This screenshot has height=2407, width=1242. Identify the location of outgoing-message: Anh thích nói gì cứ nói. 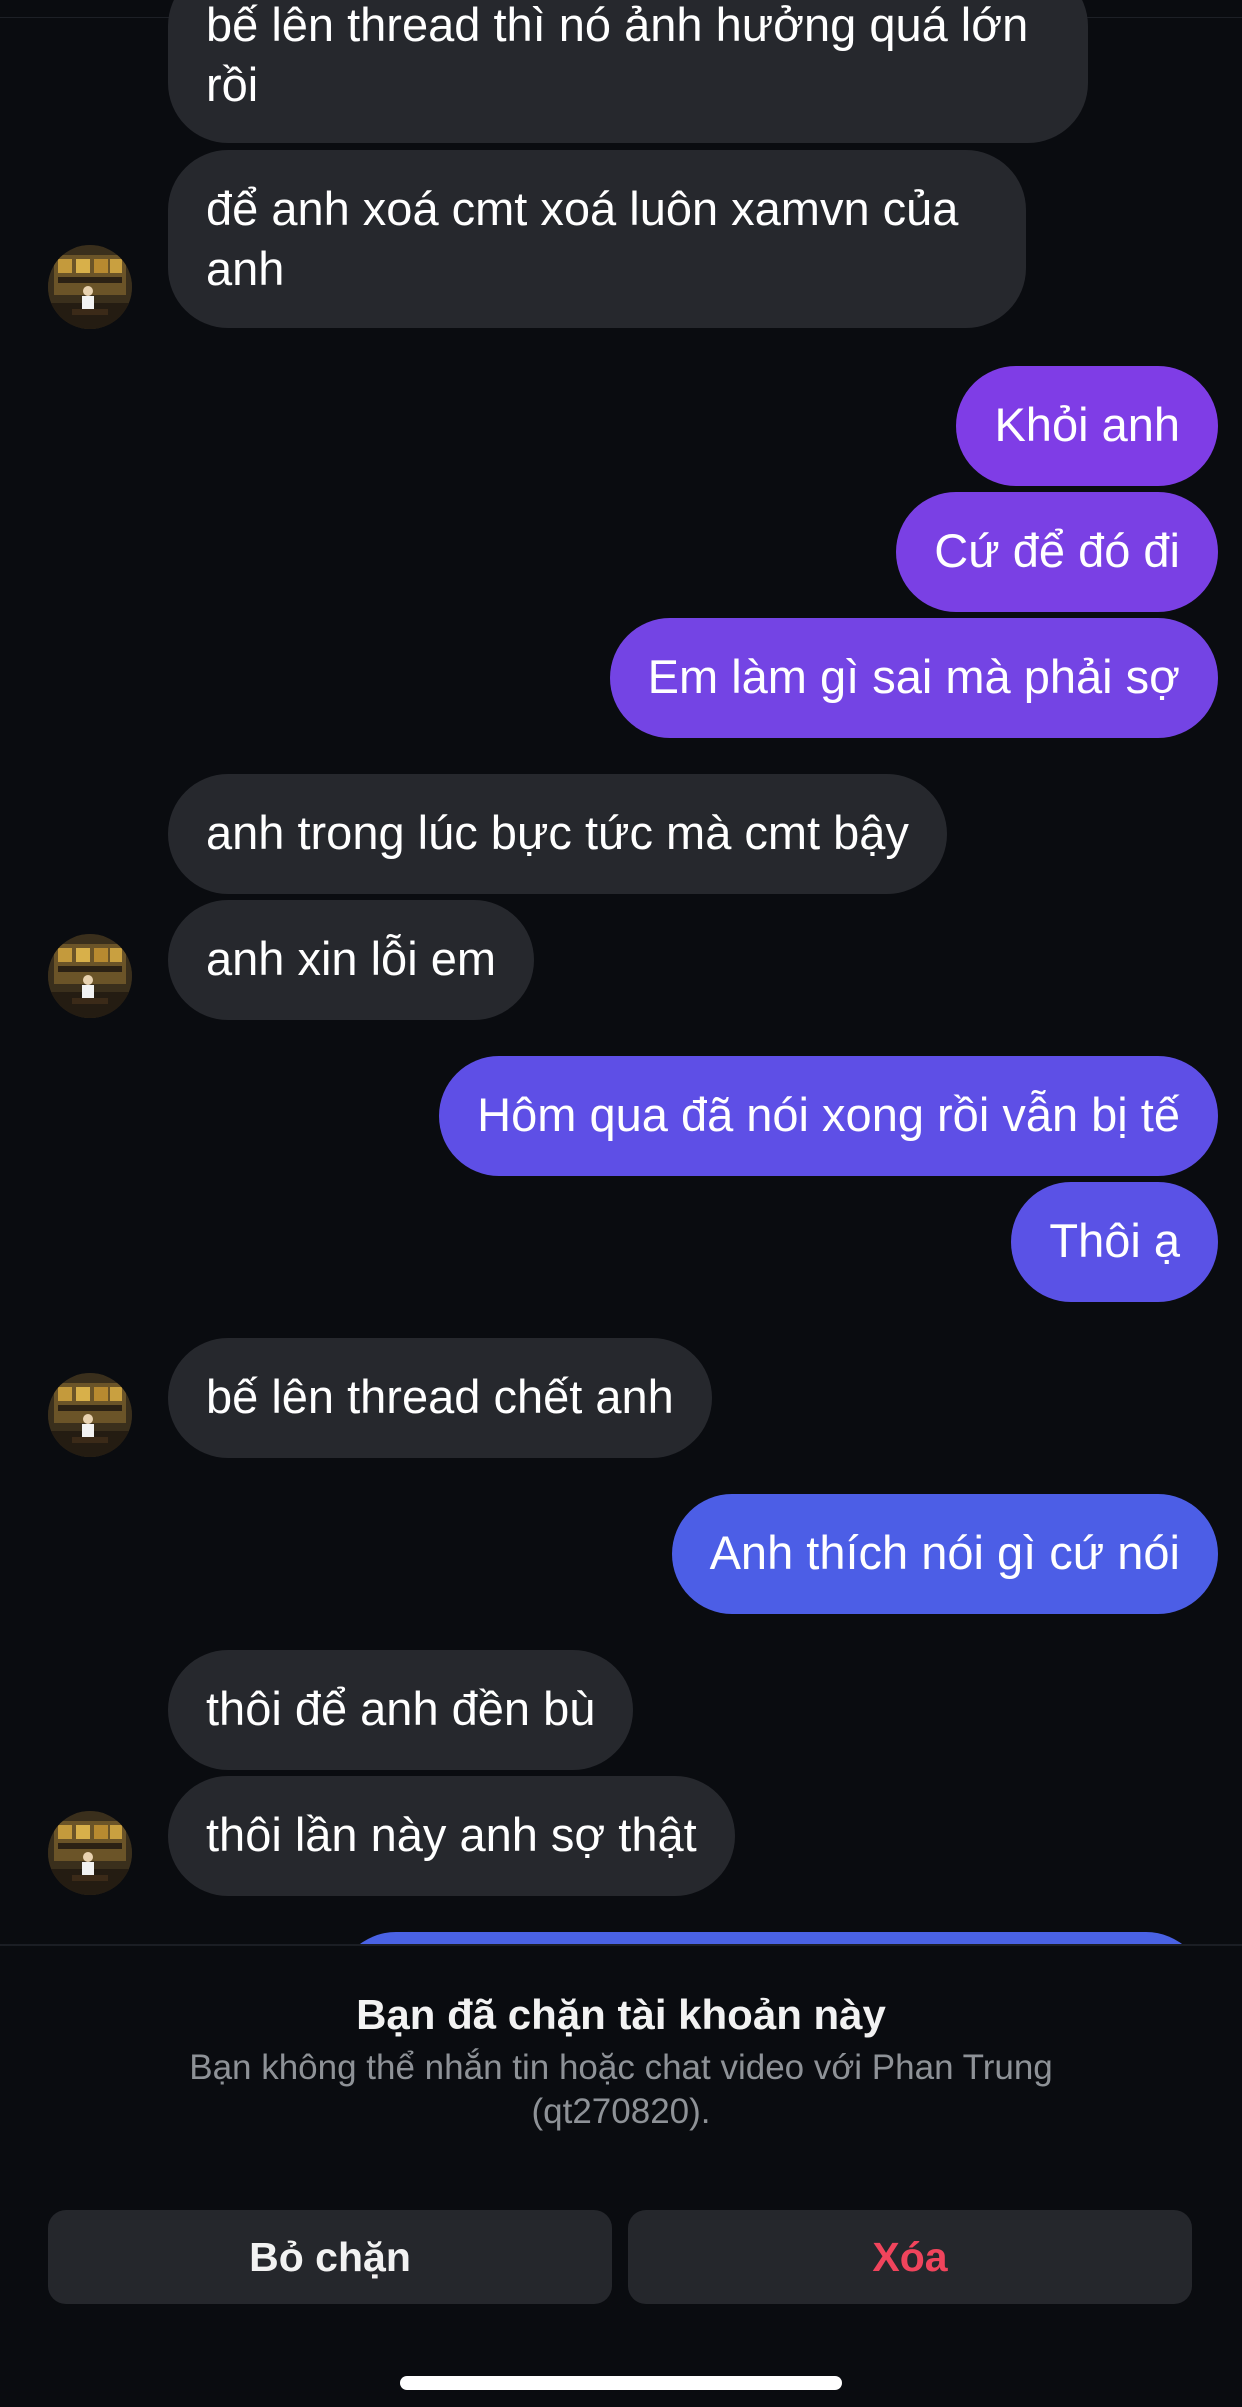
(944, 1554).